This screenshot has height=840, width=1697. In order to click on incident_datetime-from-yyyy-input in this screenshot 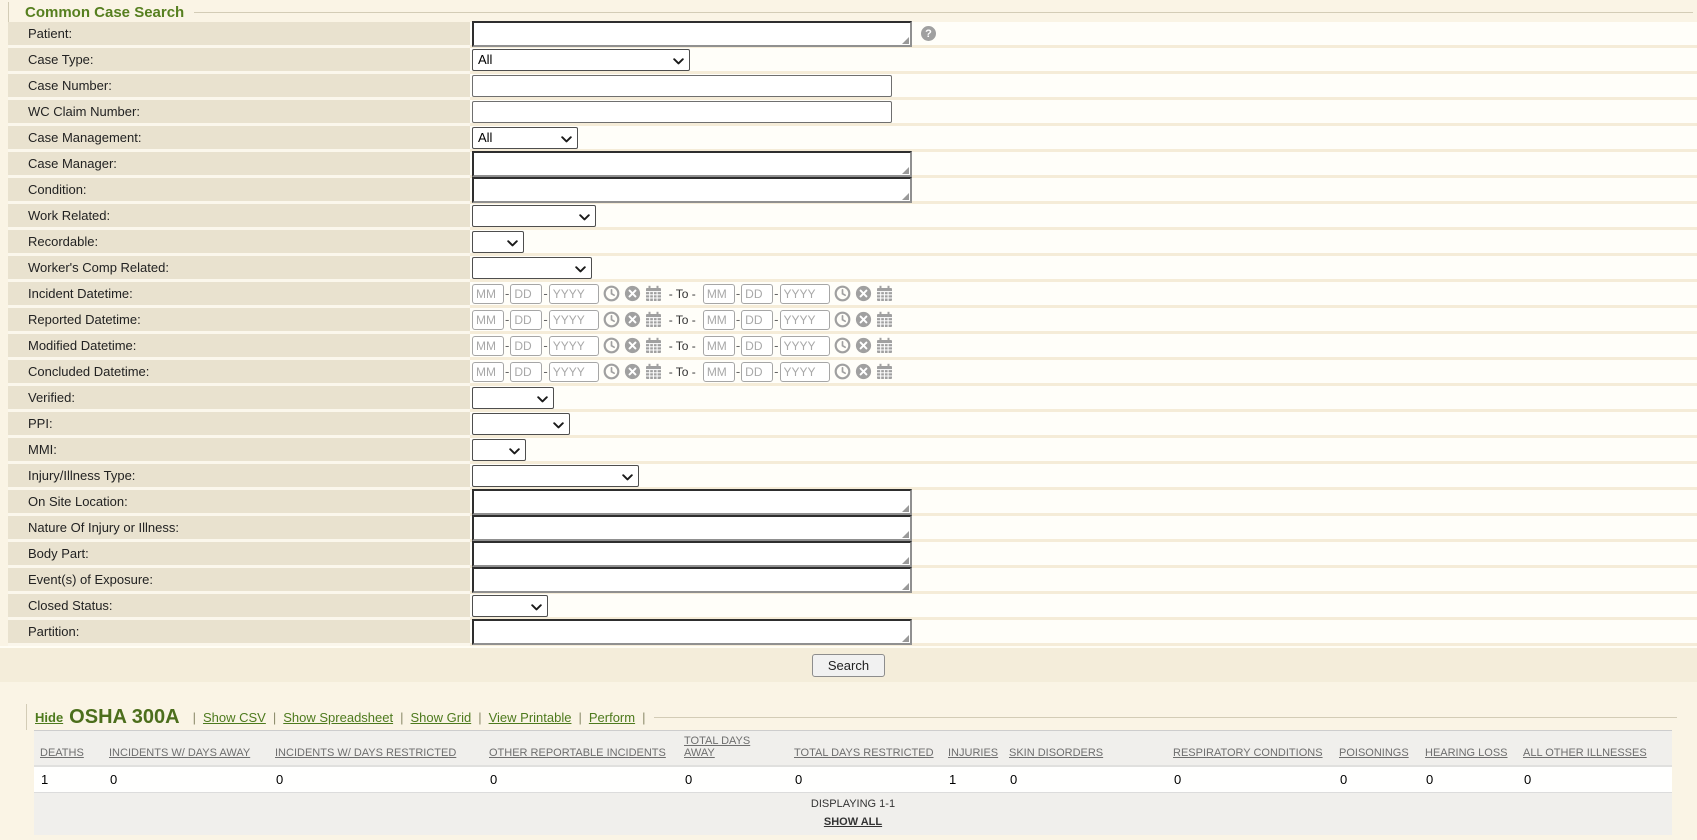, I will do `click(573, 293)`.